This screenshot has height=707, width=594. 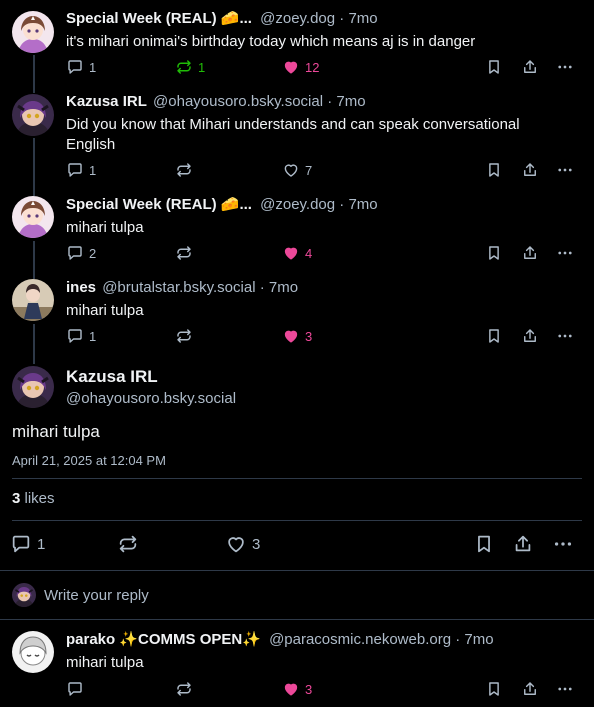 I want to click on like-button: 12, so click(x=300, y=67).